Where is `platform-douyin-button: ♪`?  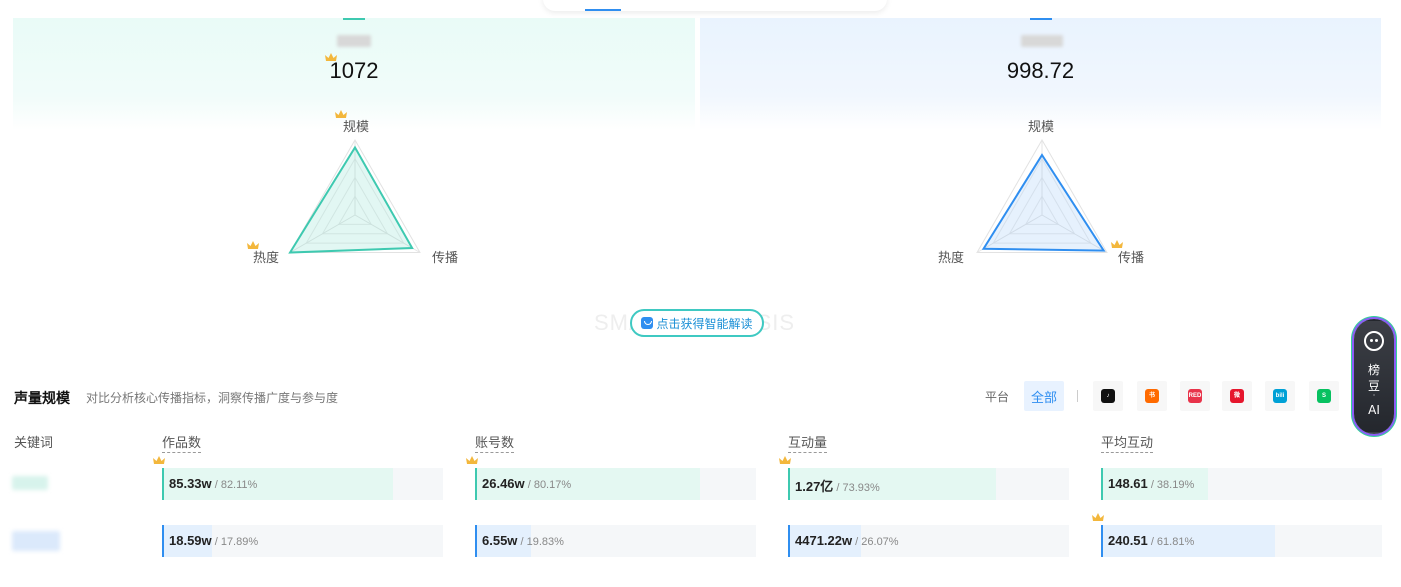 platform-douyin-button: ♪ is located at coordinates (1108, 396).